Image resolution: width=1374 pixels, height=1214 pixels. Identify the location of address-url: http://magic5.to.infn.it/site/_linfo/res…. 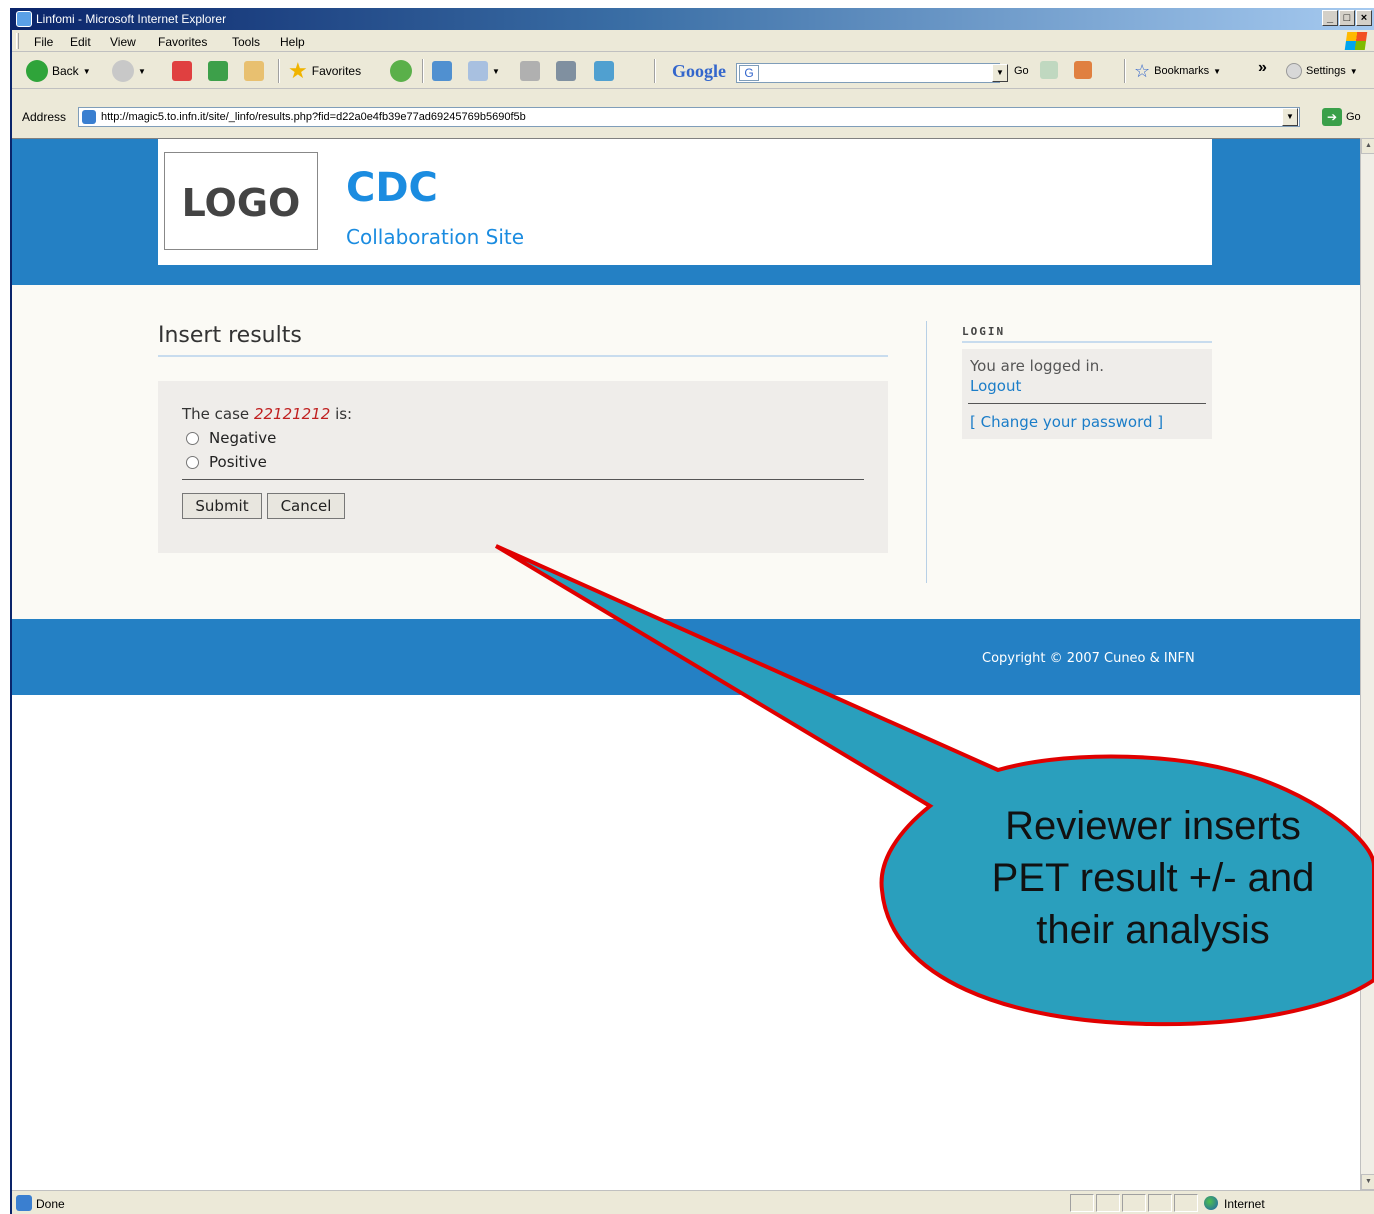
(313, 117).